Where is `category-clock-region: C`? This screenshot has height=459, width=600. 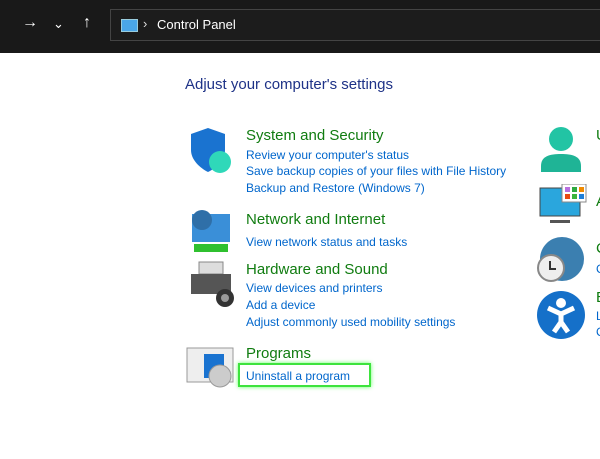
category-clock-region: C is located at coordinates (598, 248).